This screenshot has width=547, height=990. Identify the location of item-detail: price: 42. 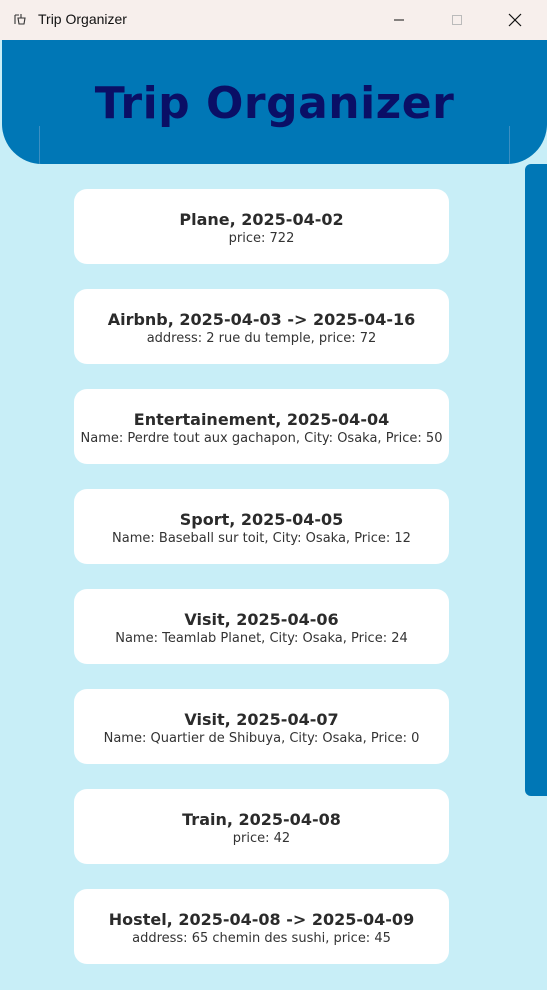
(261, 838).